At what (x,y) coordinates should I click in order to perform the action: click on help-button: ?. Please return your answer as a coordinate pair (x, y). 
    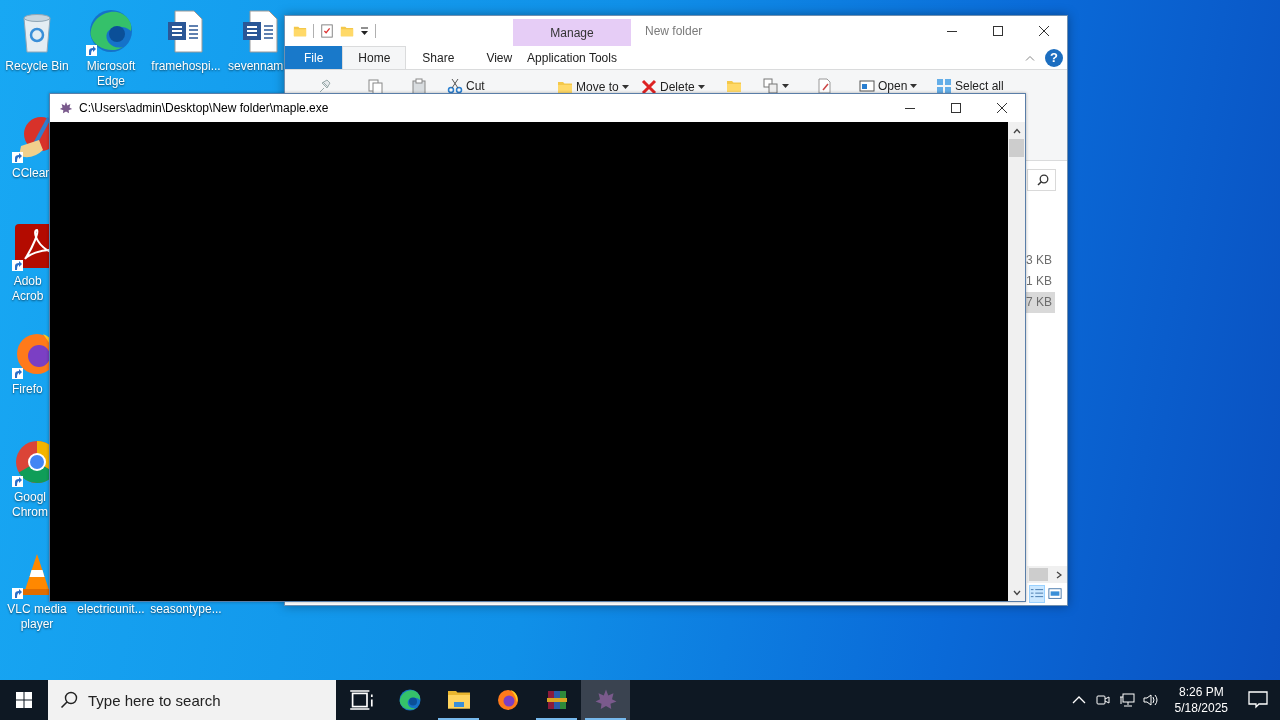
    Looking at the image, I should click on (1054, 57).